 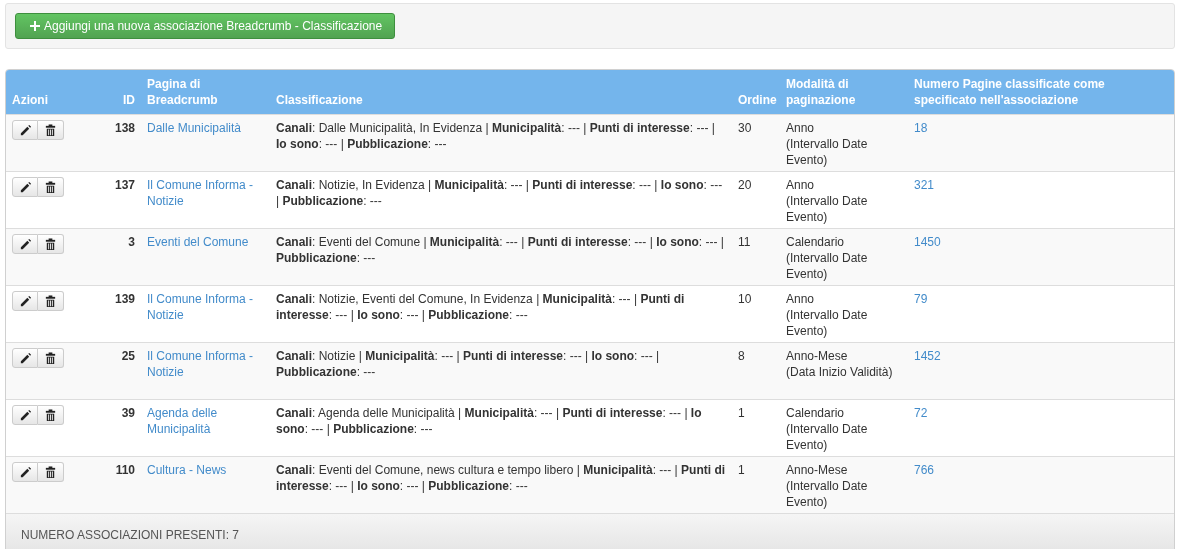 I want to click on column-header: Numero Pagine classificate come specificato nell'associazione, so click(x=1010, y=92).